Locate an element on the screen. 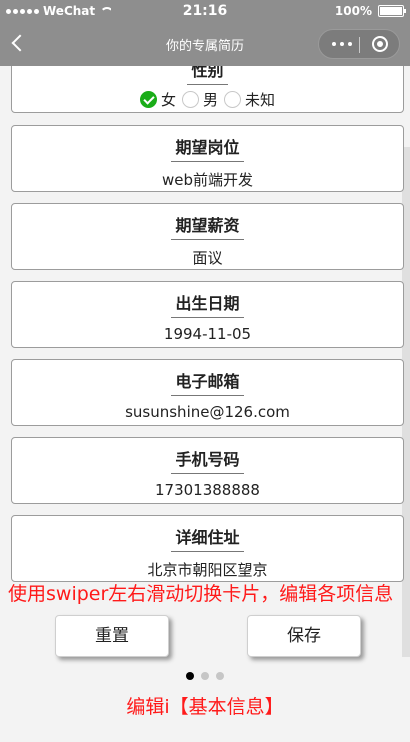  navigation-bar: 你的专属简历 is located at coordinates (205, 44).